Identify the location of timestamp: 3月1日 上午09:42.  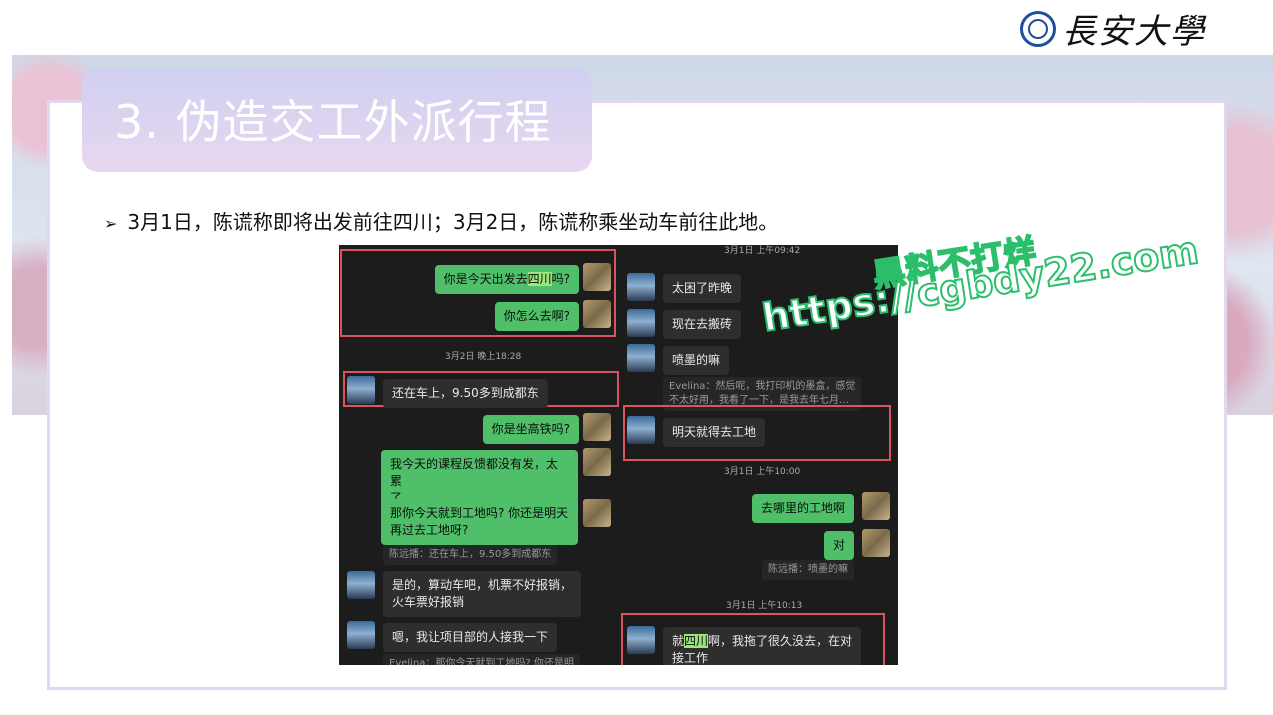
(762, 251).